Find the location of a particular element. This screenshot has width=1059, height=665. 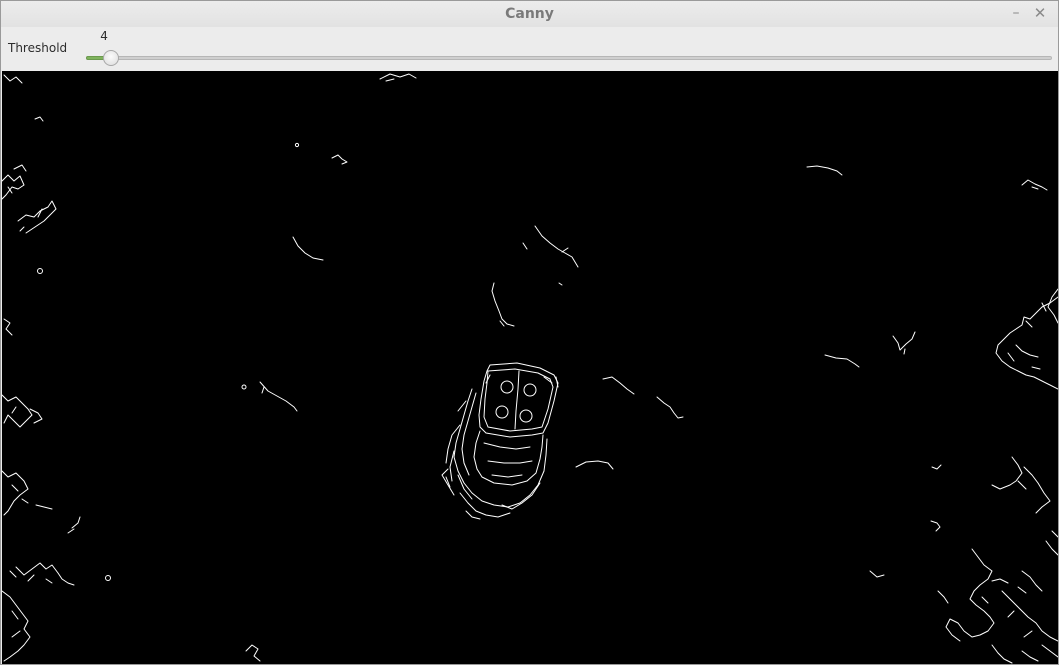

trackbar-panel: Threshold 4 is located at coordinates (529, 49).